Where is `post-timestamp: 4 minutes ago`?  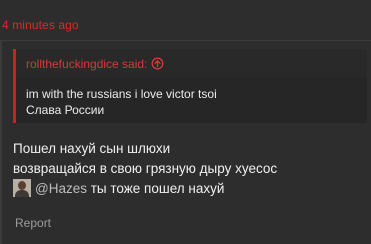 post-timestamp: 4 minutes ago is located at coordinates (40, 25).